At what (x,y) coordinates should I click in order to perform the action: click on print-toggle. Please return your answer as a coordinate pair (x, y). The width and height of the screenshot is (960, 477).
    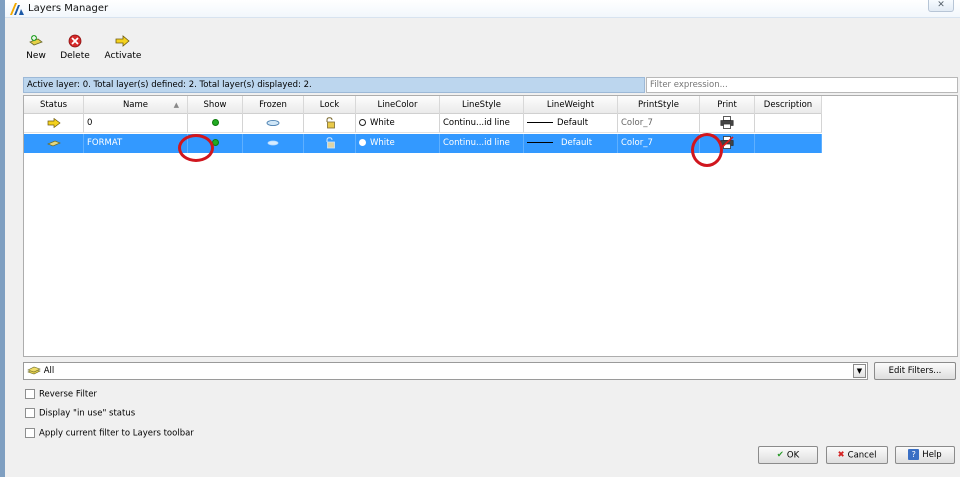
    Looking at the image, I should click on (727, 123).